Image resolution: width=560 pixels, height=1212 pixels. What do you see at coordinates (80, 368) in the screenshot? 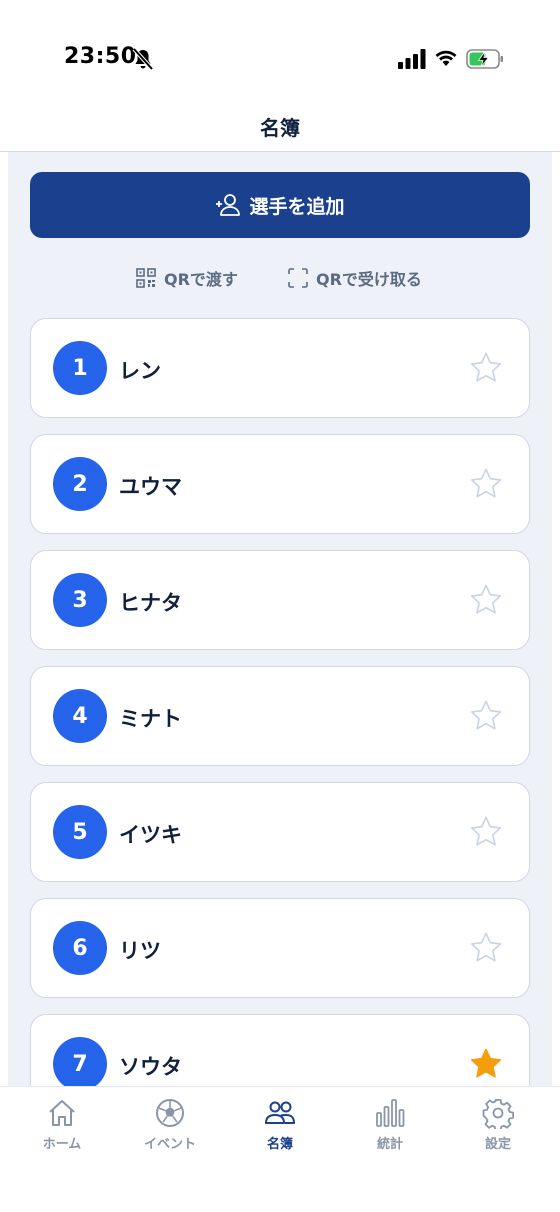
I see `jersey-number-badge: 1` at bounding box center [80, 368].